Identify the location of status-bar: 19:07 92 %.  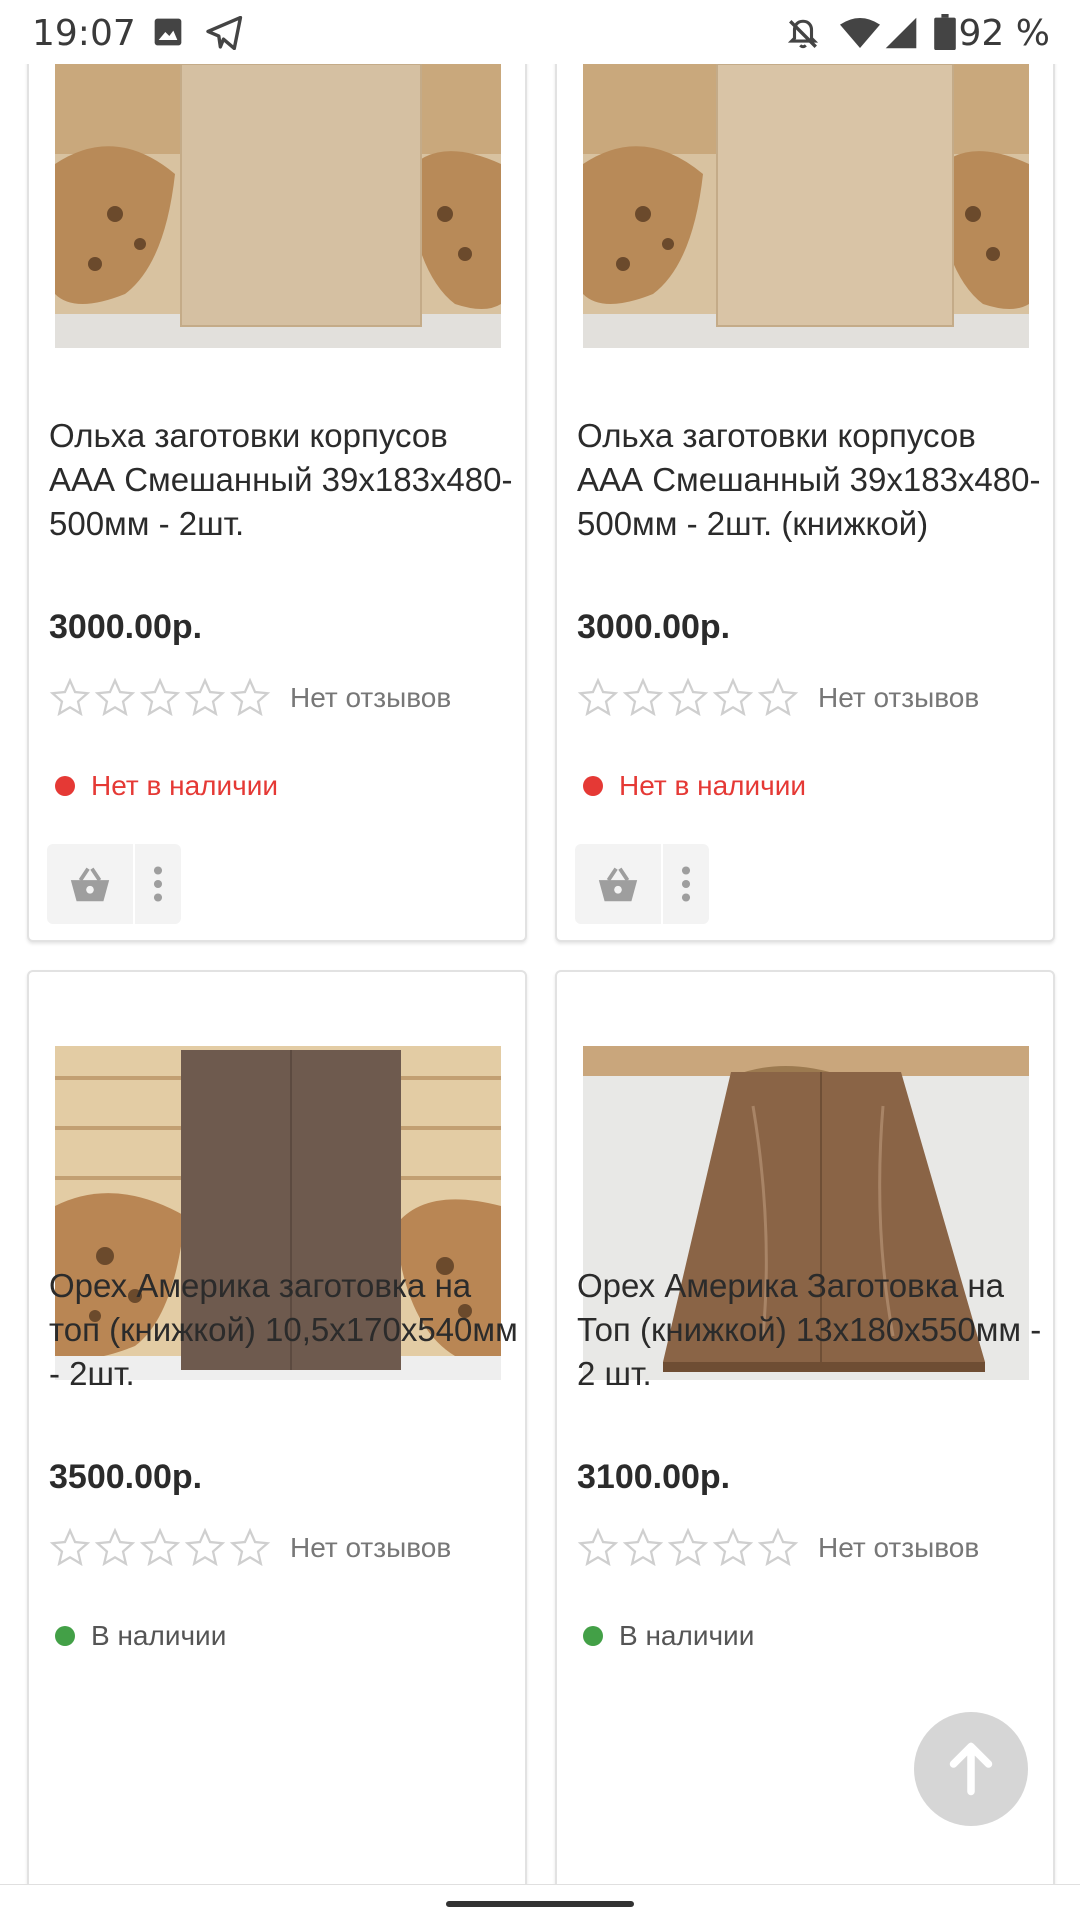
(540, 32).